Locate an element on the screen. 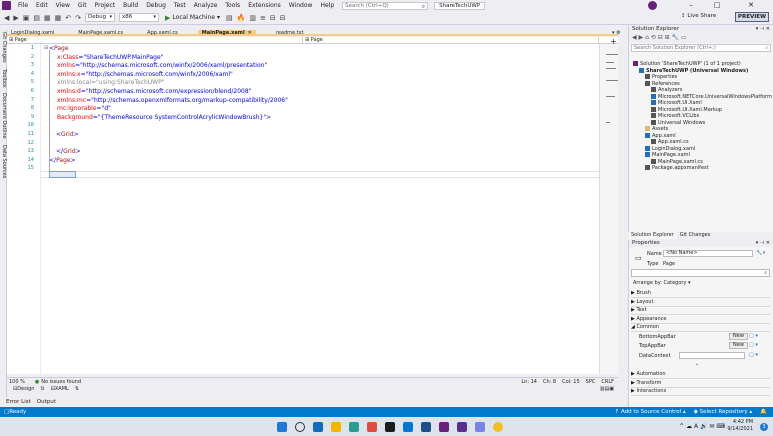 This screenshot has height=436, width=773. start-icon is located at coordinates (282, 426).